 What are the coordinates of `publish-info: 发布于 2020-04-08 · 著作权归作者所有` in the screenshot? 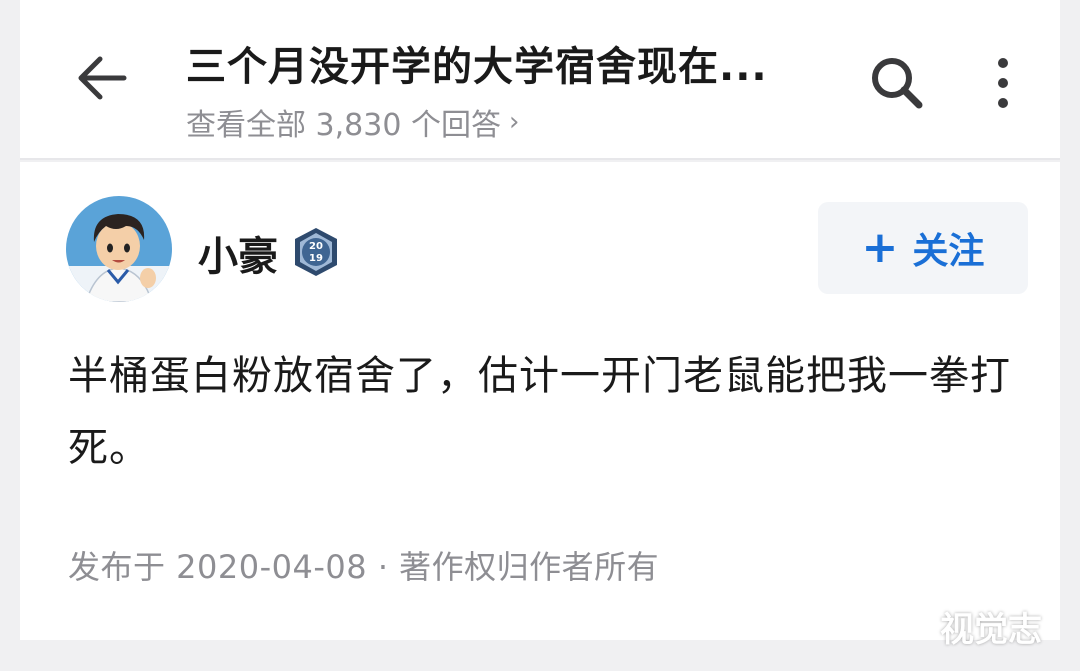 It's located at (364, 567).